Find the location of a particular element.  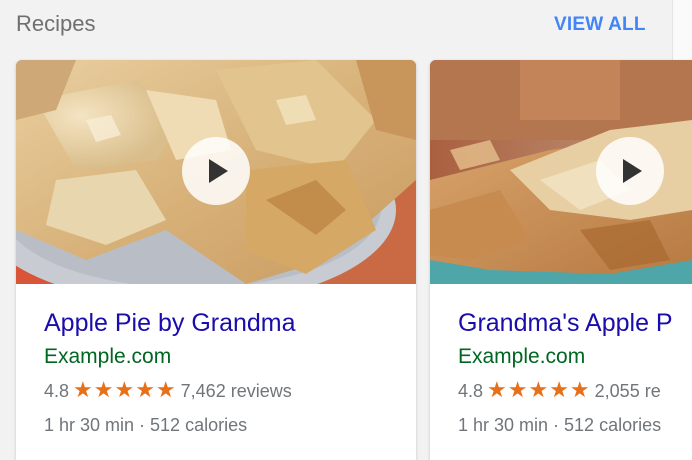

recipe-title-link: Apple Pie by Grandma is located at coordinates (230, 323).